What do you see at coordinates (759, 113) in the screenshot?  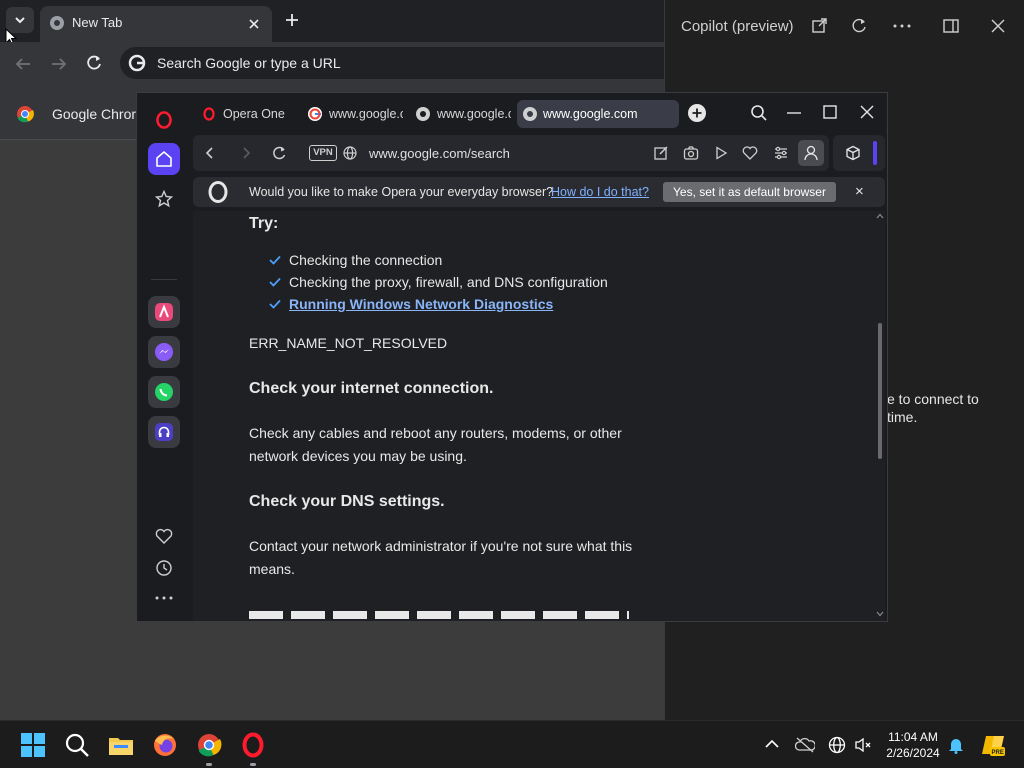 I see `search-tabs-icon` at bounding box center [759, 113].